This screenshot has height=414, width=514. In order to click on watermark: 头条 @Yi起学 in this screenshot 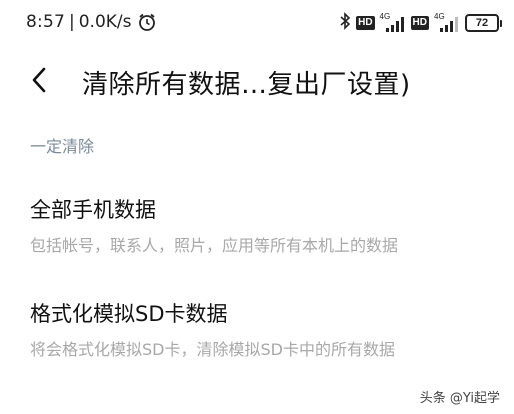, I will do `click(459, 398)`.